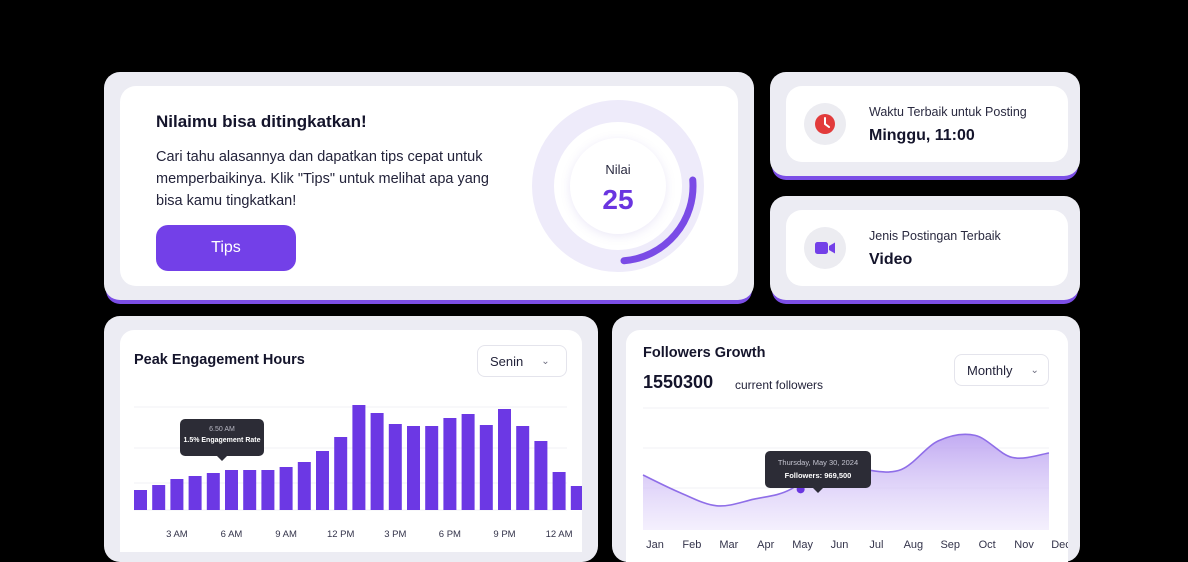 This screenshot has height=562, width=1188. What do you see at coordinates (927, 248) in the screenshot?
I see `best-type-card: Jenis Postingan Terbaik Video` at bounding box center [927, 248].